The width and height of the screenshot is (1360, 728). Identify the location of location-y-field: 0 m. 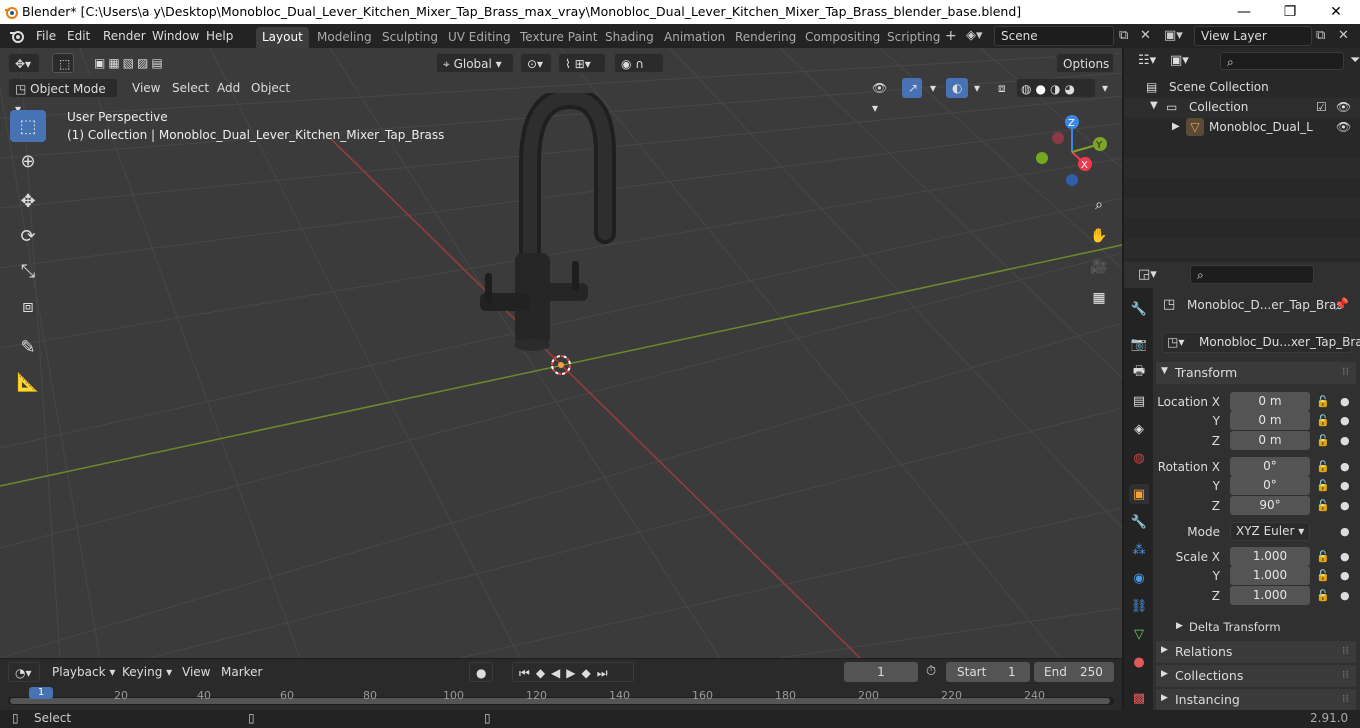
(1270, 420).